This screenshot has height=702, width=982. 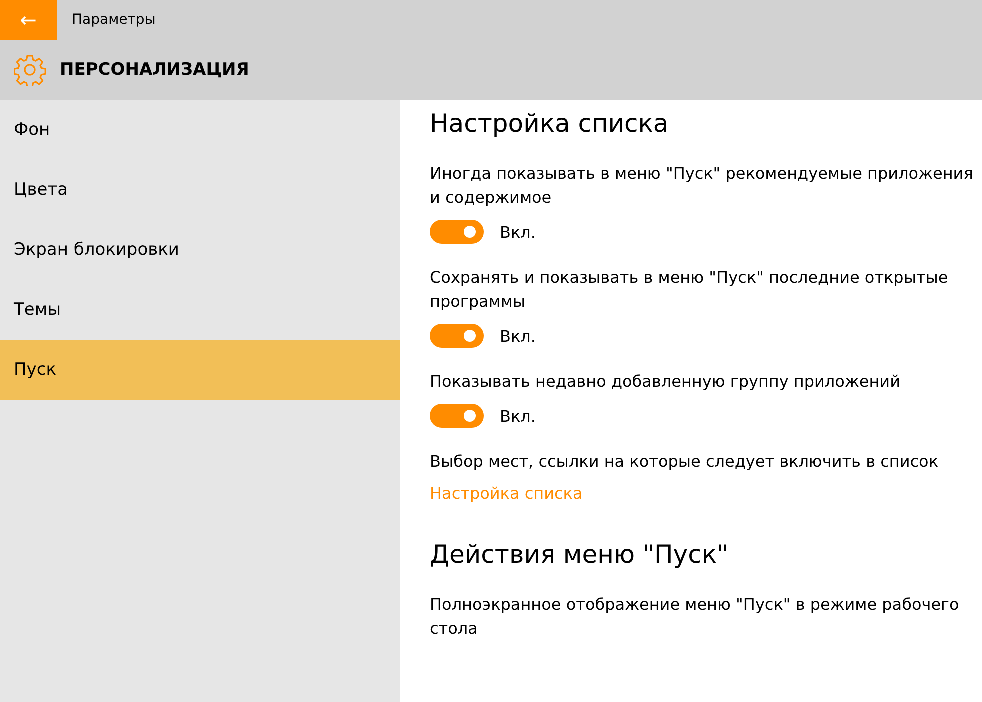 I want to click on section-heading: Действия меню "Пуск", so click(x=580, y=555).